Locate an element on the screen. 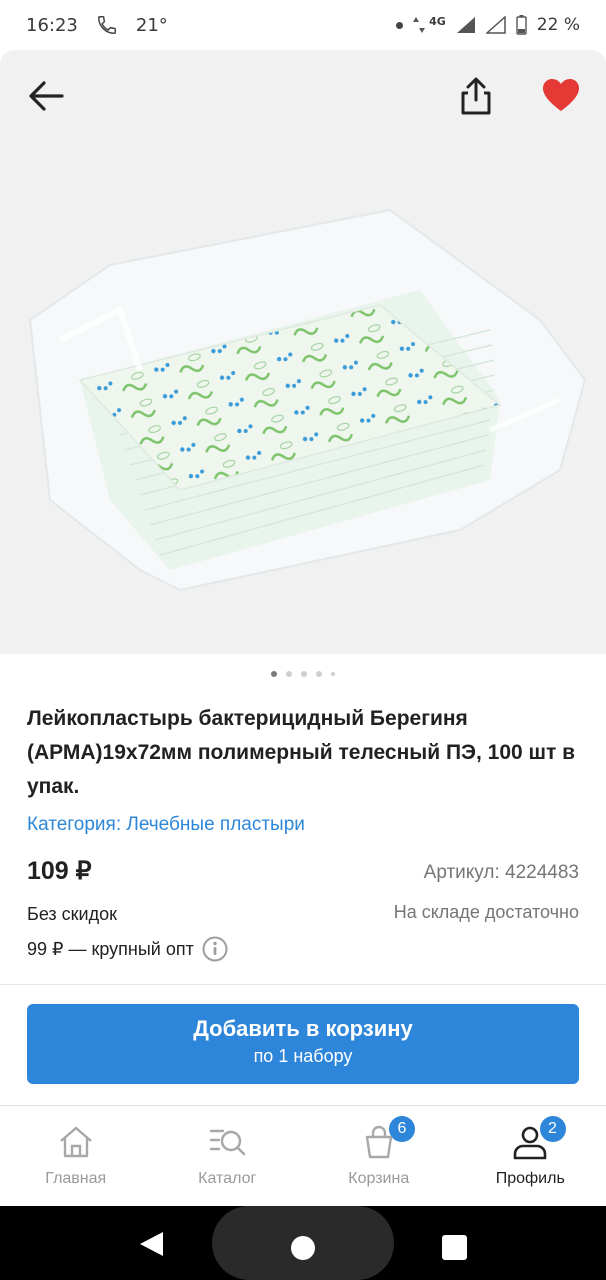  nav-label: Главная is located at coordinates (76, 1178).